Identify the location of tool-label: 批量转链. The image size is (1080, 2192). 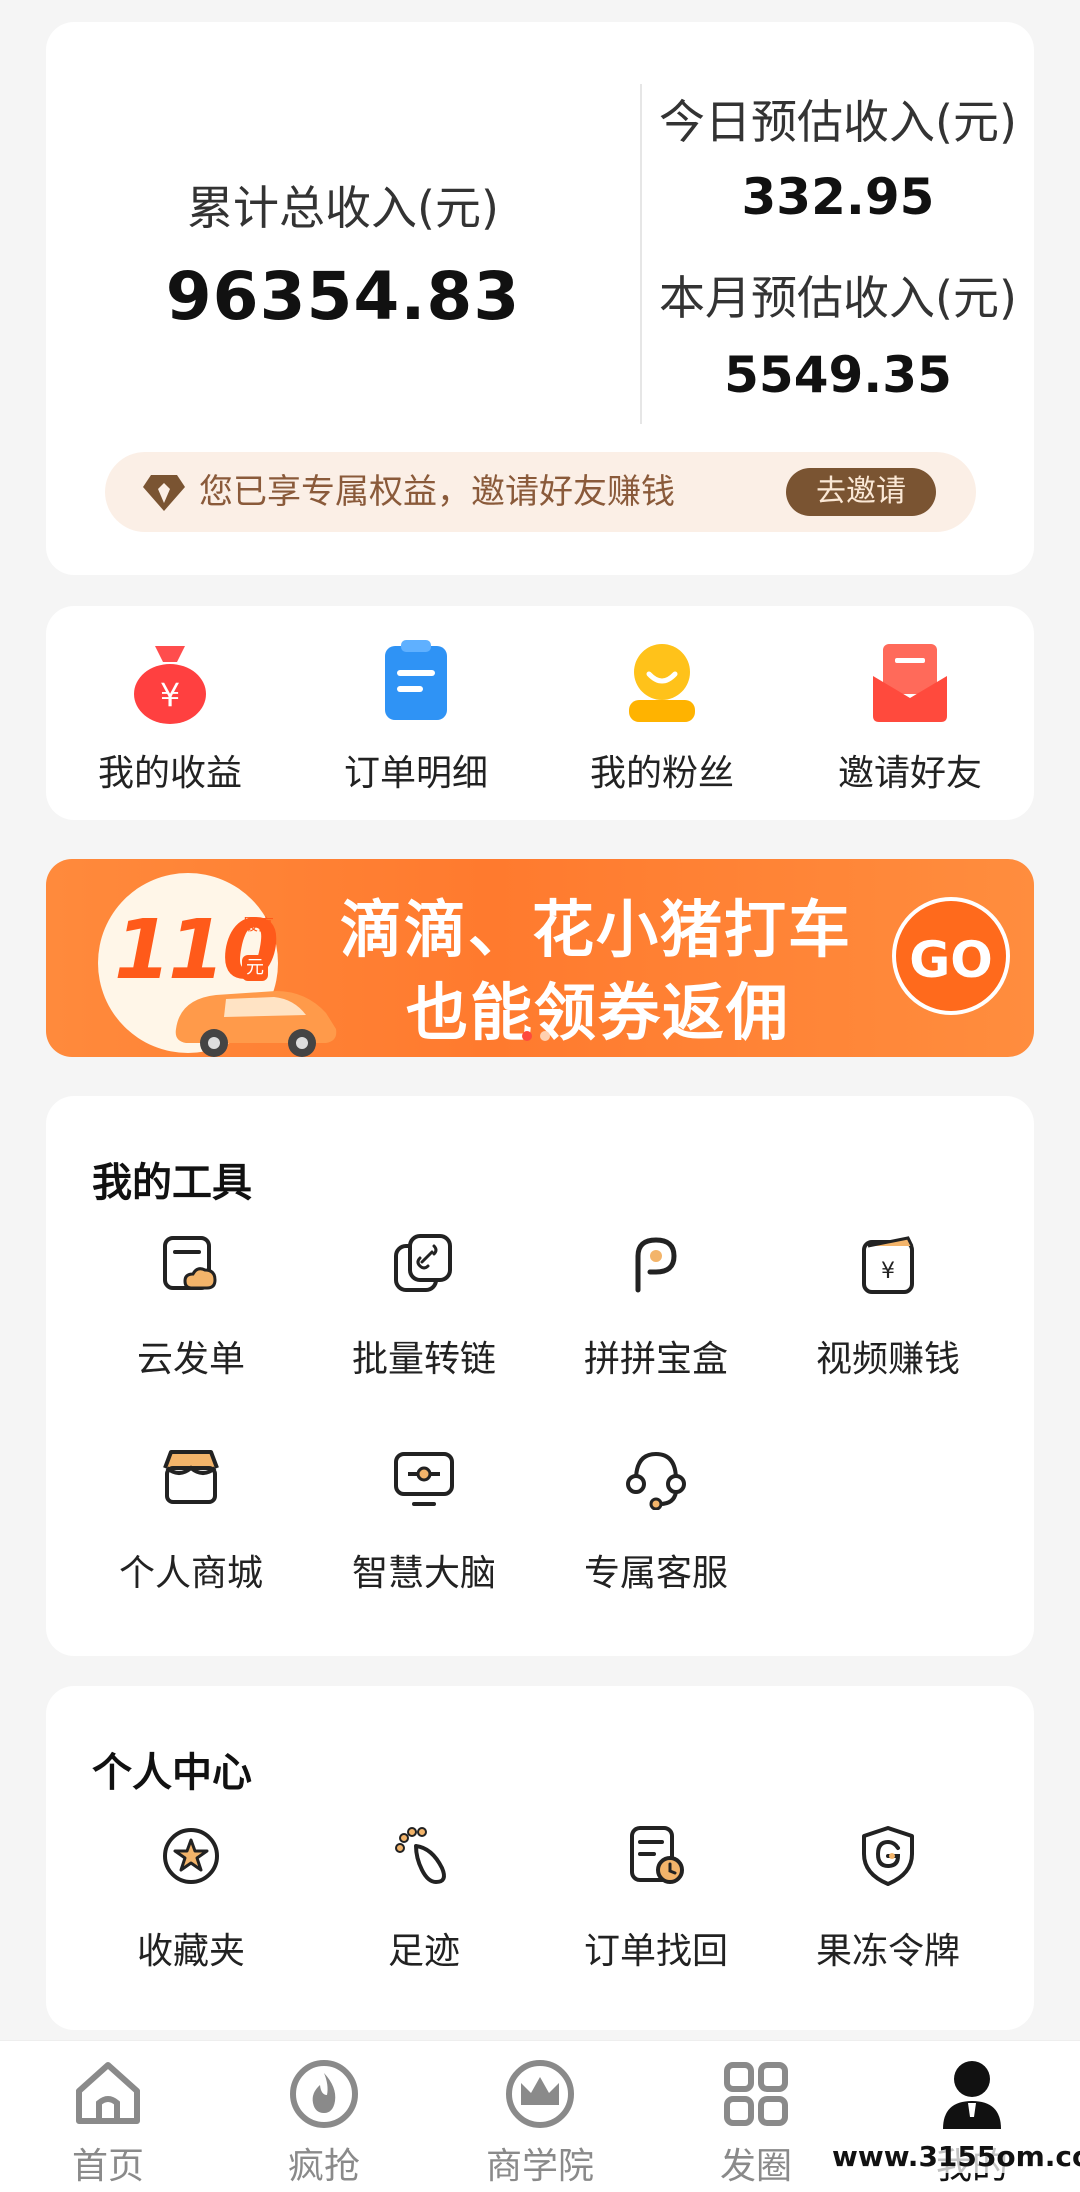
(423, 1359).